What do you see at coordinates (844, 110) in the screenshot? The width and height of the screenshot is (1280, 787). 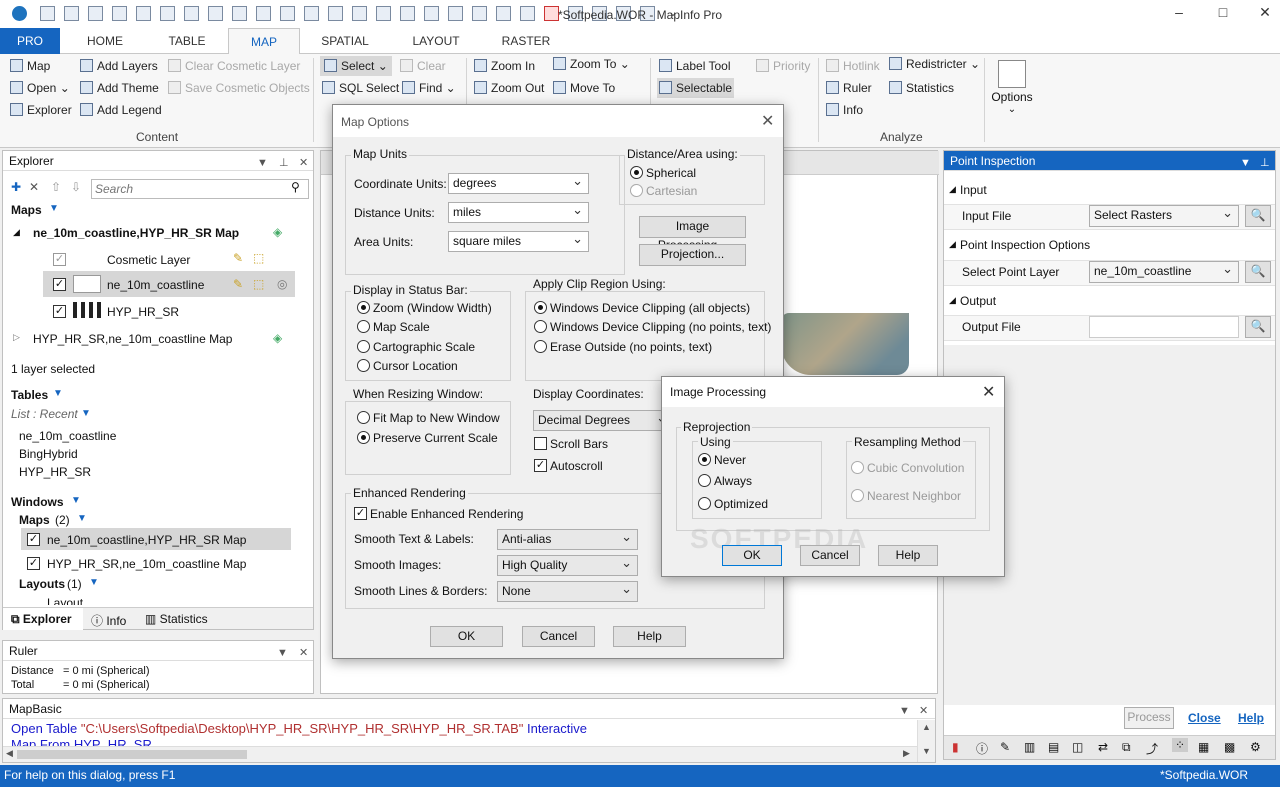 I see `info-button: Info` at bounding box center [844, 110].